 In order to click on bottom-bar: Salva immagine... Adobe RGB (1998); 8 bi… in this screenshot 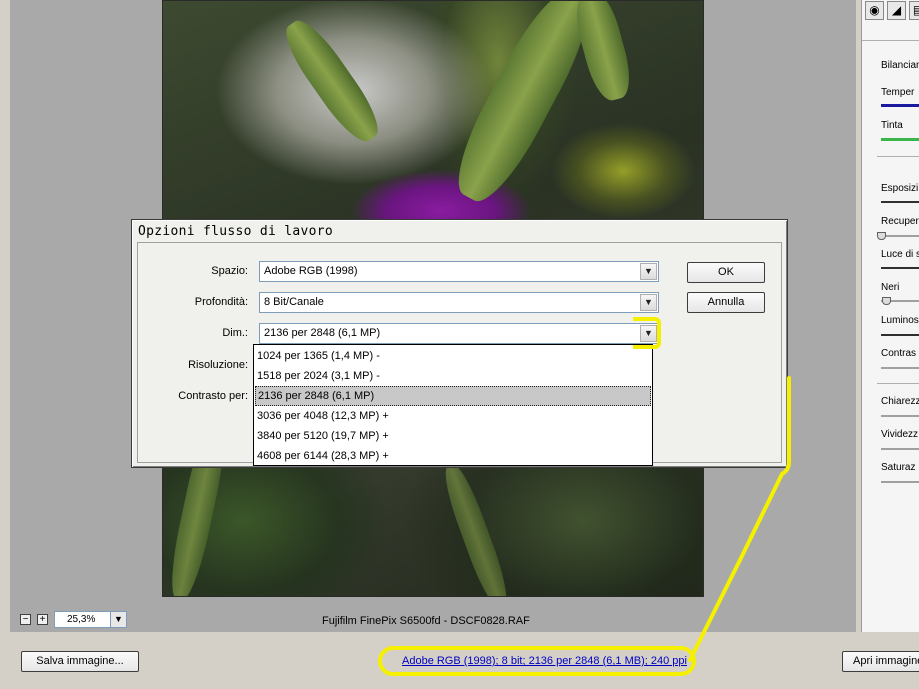, I will do `click(459, 661)`.